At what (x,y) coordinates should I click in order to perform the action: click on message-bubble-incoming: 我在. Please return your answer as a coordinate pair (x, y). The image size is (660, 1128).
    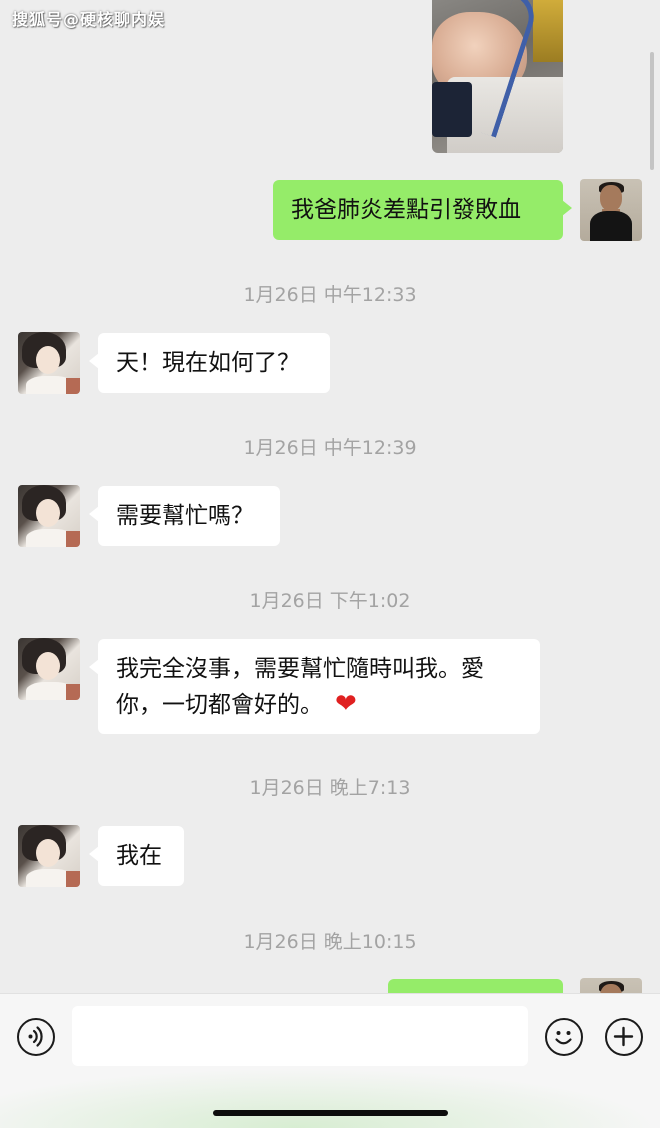
    Looking at the image, I should click on (136, 856).